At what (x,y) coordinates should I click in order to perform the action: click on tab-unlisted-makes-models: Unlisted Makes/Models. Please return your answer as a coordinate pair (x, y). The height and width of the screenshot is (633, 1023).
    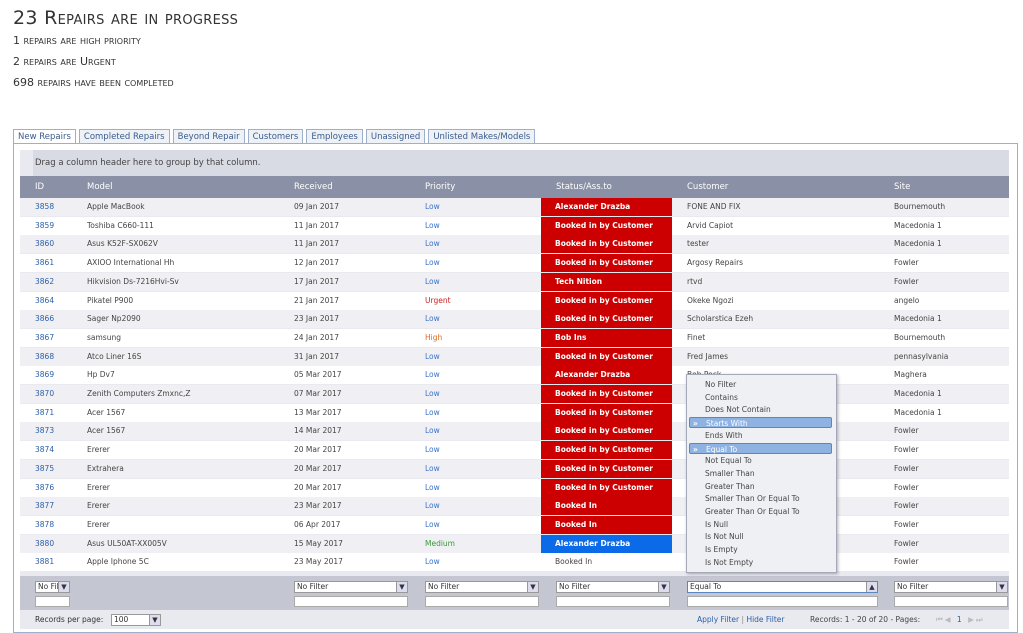
    Looking at the image, I should click on (482, 136).